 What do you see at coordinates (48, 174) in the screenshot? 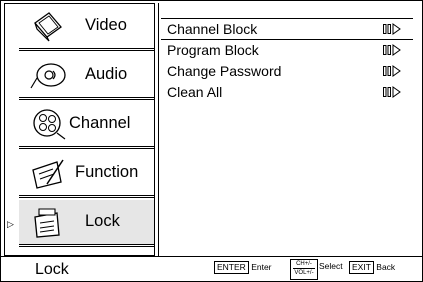
I see `function-icon` at bounding box center [48, 174].